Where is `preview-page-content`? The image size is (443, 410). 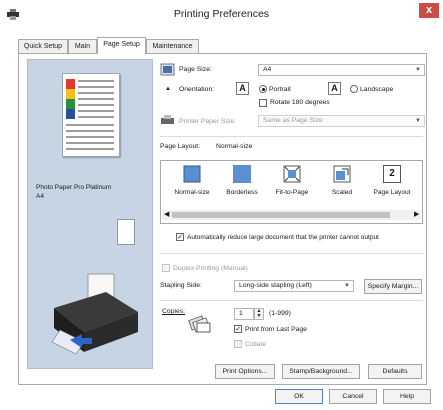 preview-page-content is located at coordinates (90, 114).